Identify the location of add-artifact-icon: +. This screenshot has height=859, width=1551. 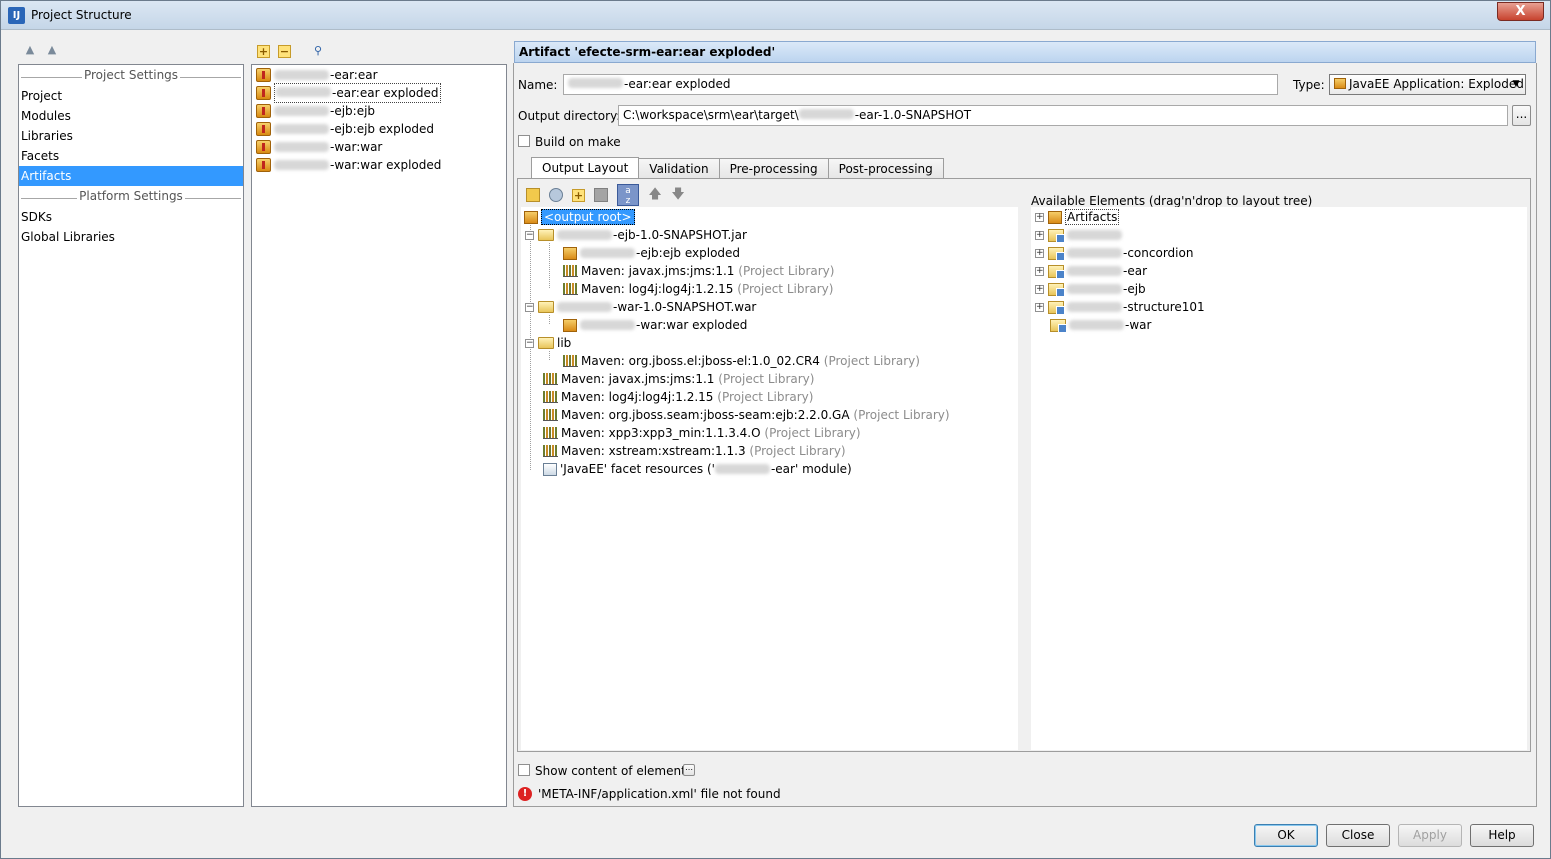
(263, 51).